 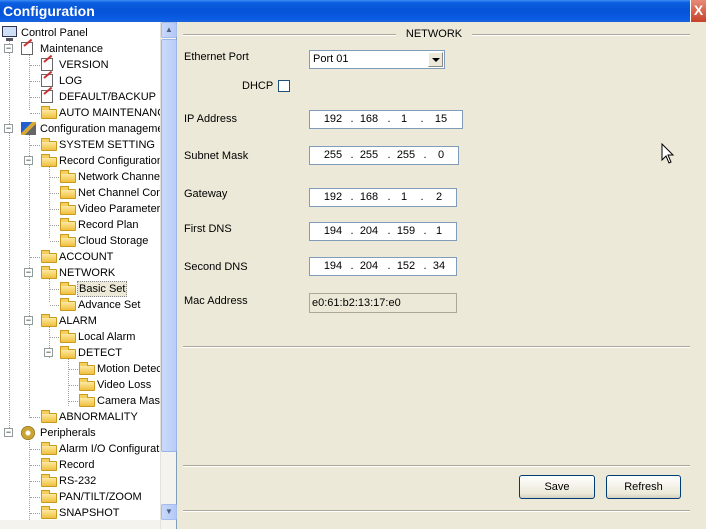 What do you see at coordinates (80, 524) in the screenshot?
I see `tree-horizontal-scrollbar` at bounding box center [80, 524].